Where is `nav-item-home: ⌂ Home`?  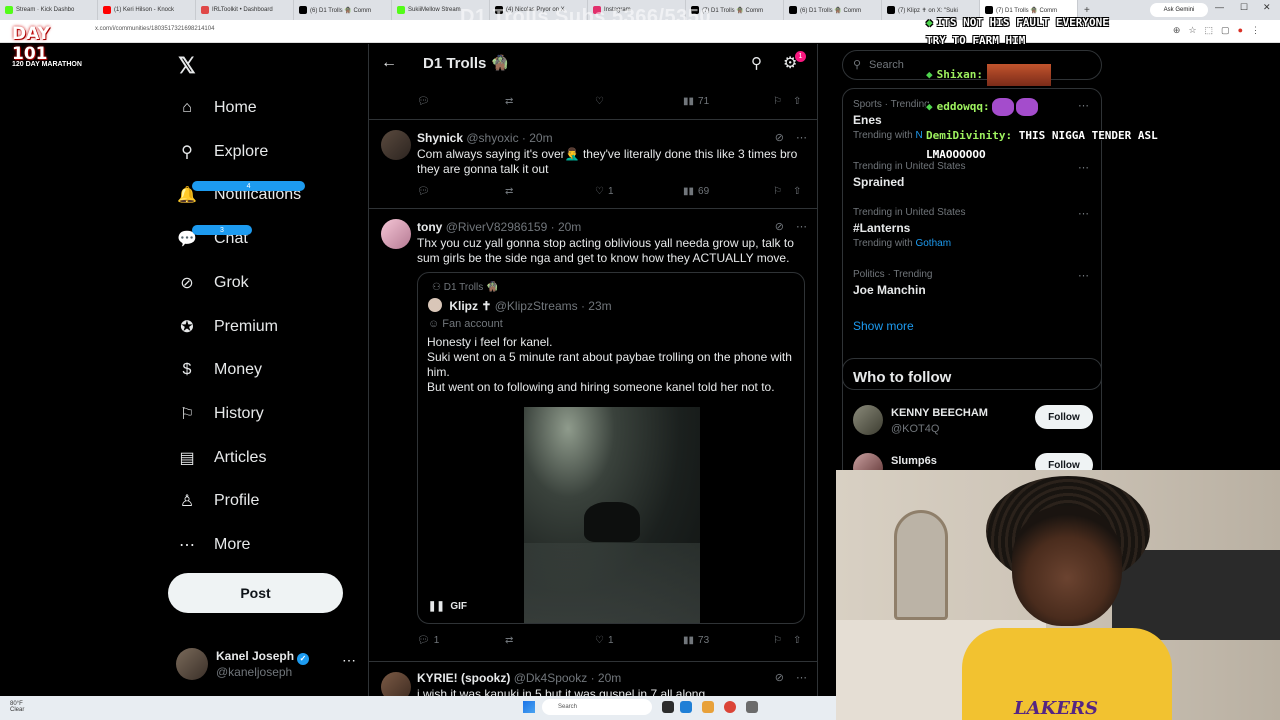
nav-item-home: ⌂ Home is located at coordinates (216, 108).